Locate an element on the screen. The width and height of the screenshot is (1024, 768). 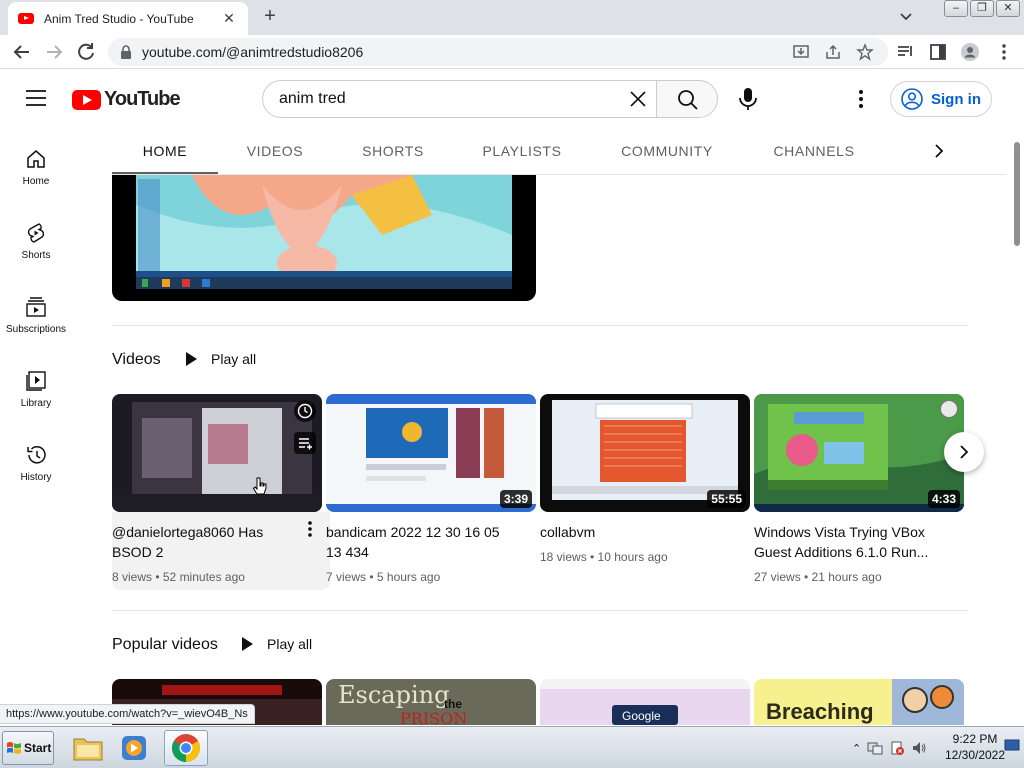
video-title: collabvm is located at coordinates (645, 532).